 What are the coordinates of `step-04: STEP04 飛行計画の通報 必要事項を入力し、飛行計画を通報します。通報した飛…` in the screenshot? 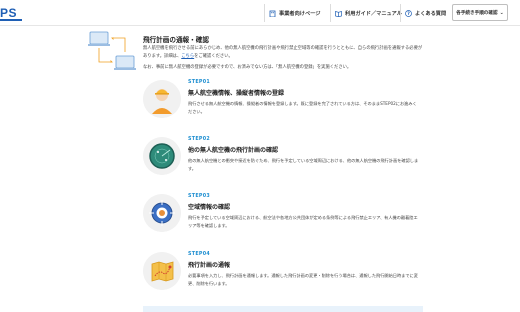 It's located at (283, 278).